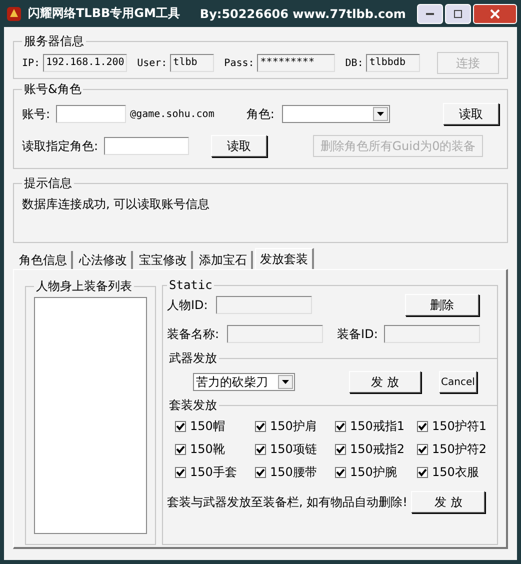 This screenshot has height=564, width=521. What do you see at coordinates (215, 472) in the screenshot?
I see `checkbox-option: 150手套` at bounding box center [215, 472].